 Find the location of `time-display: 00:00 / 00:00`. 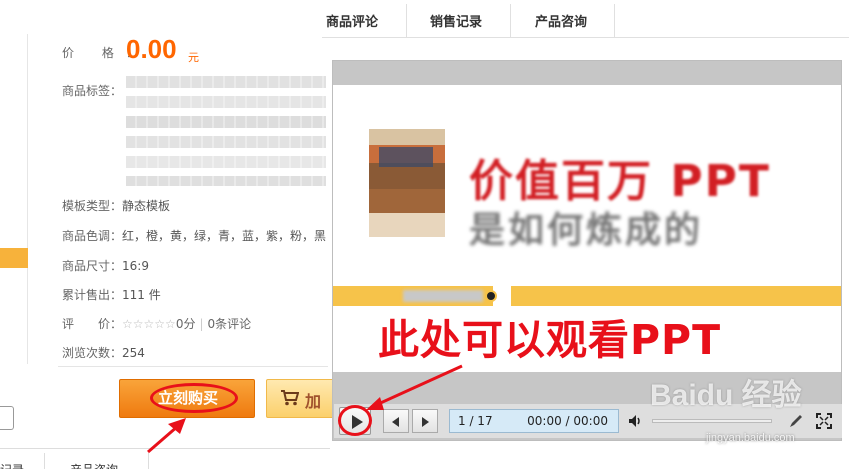

time-display: 00:00 / 00:00 is located at coordinates (567, 421).